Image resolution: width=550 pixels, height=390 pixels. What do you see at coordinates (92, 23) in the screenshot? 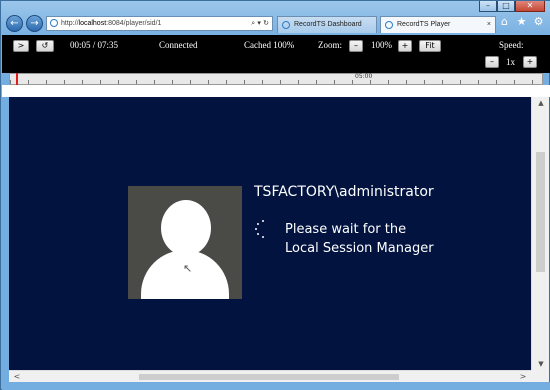
I see `url-host: localhost` at bounding box center [92, 23].